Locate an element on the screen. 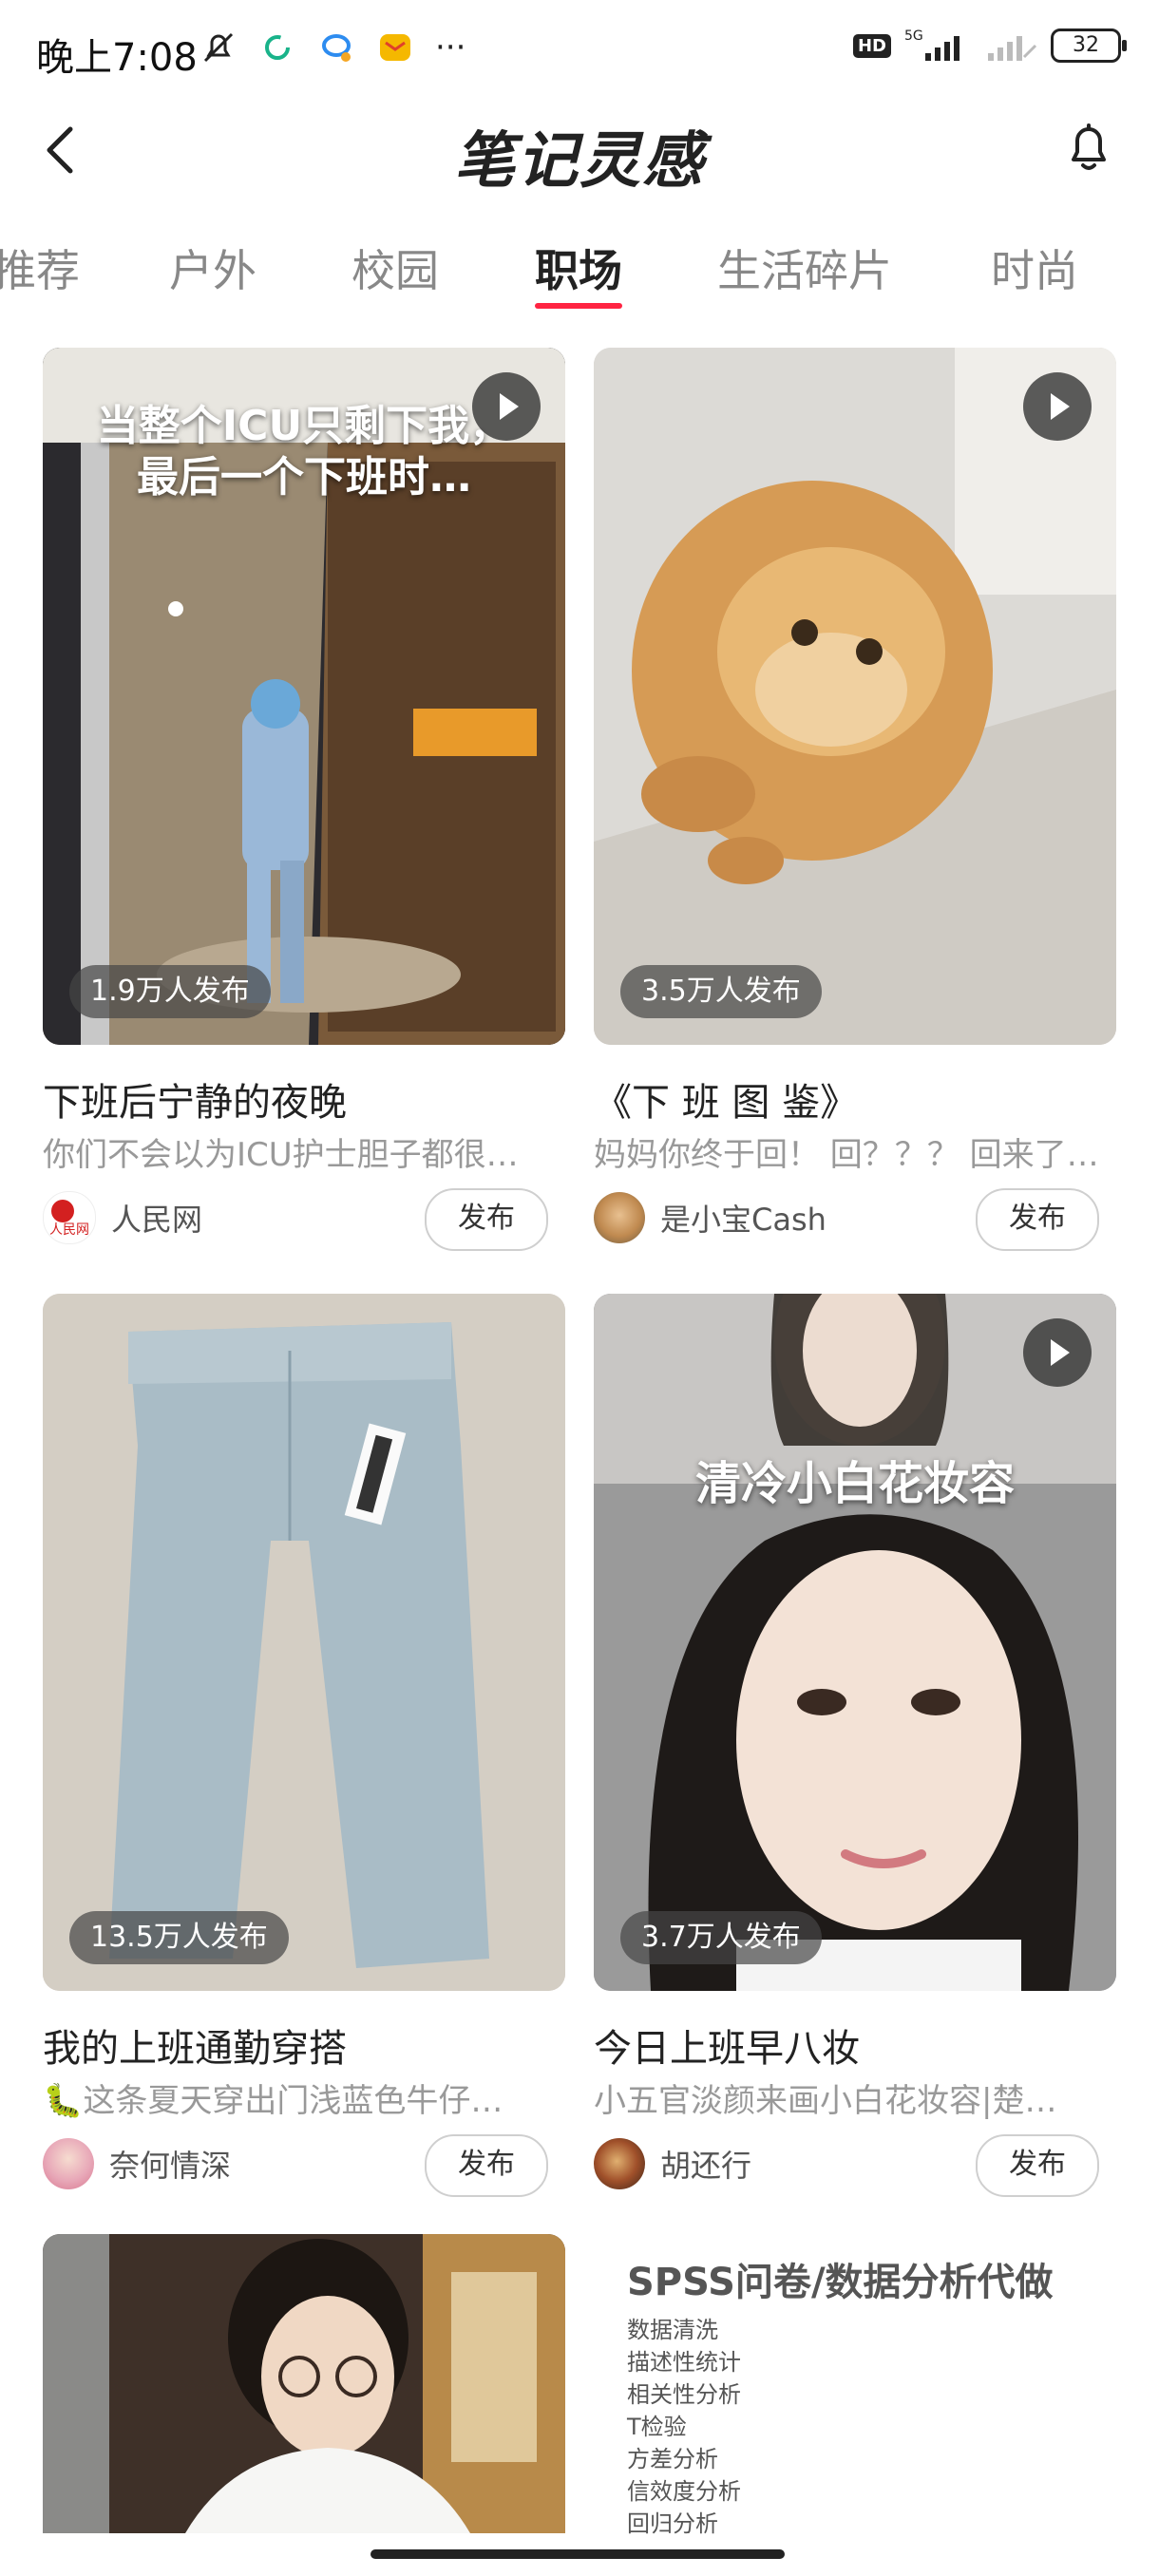  publish-count-badge: 13.5万人发布 is located at coordinates (179, 1937).